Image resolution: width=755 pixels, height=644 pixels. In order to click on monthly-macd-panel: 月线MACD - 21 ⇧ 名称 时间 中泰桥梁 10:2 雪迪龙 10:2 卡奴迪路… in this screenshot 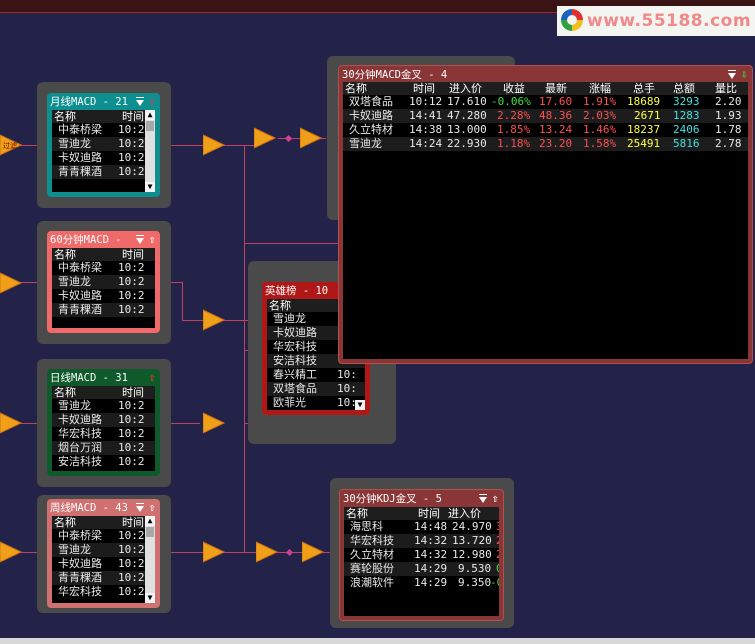, I will do `click(103, 145)`.